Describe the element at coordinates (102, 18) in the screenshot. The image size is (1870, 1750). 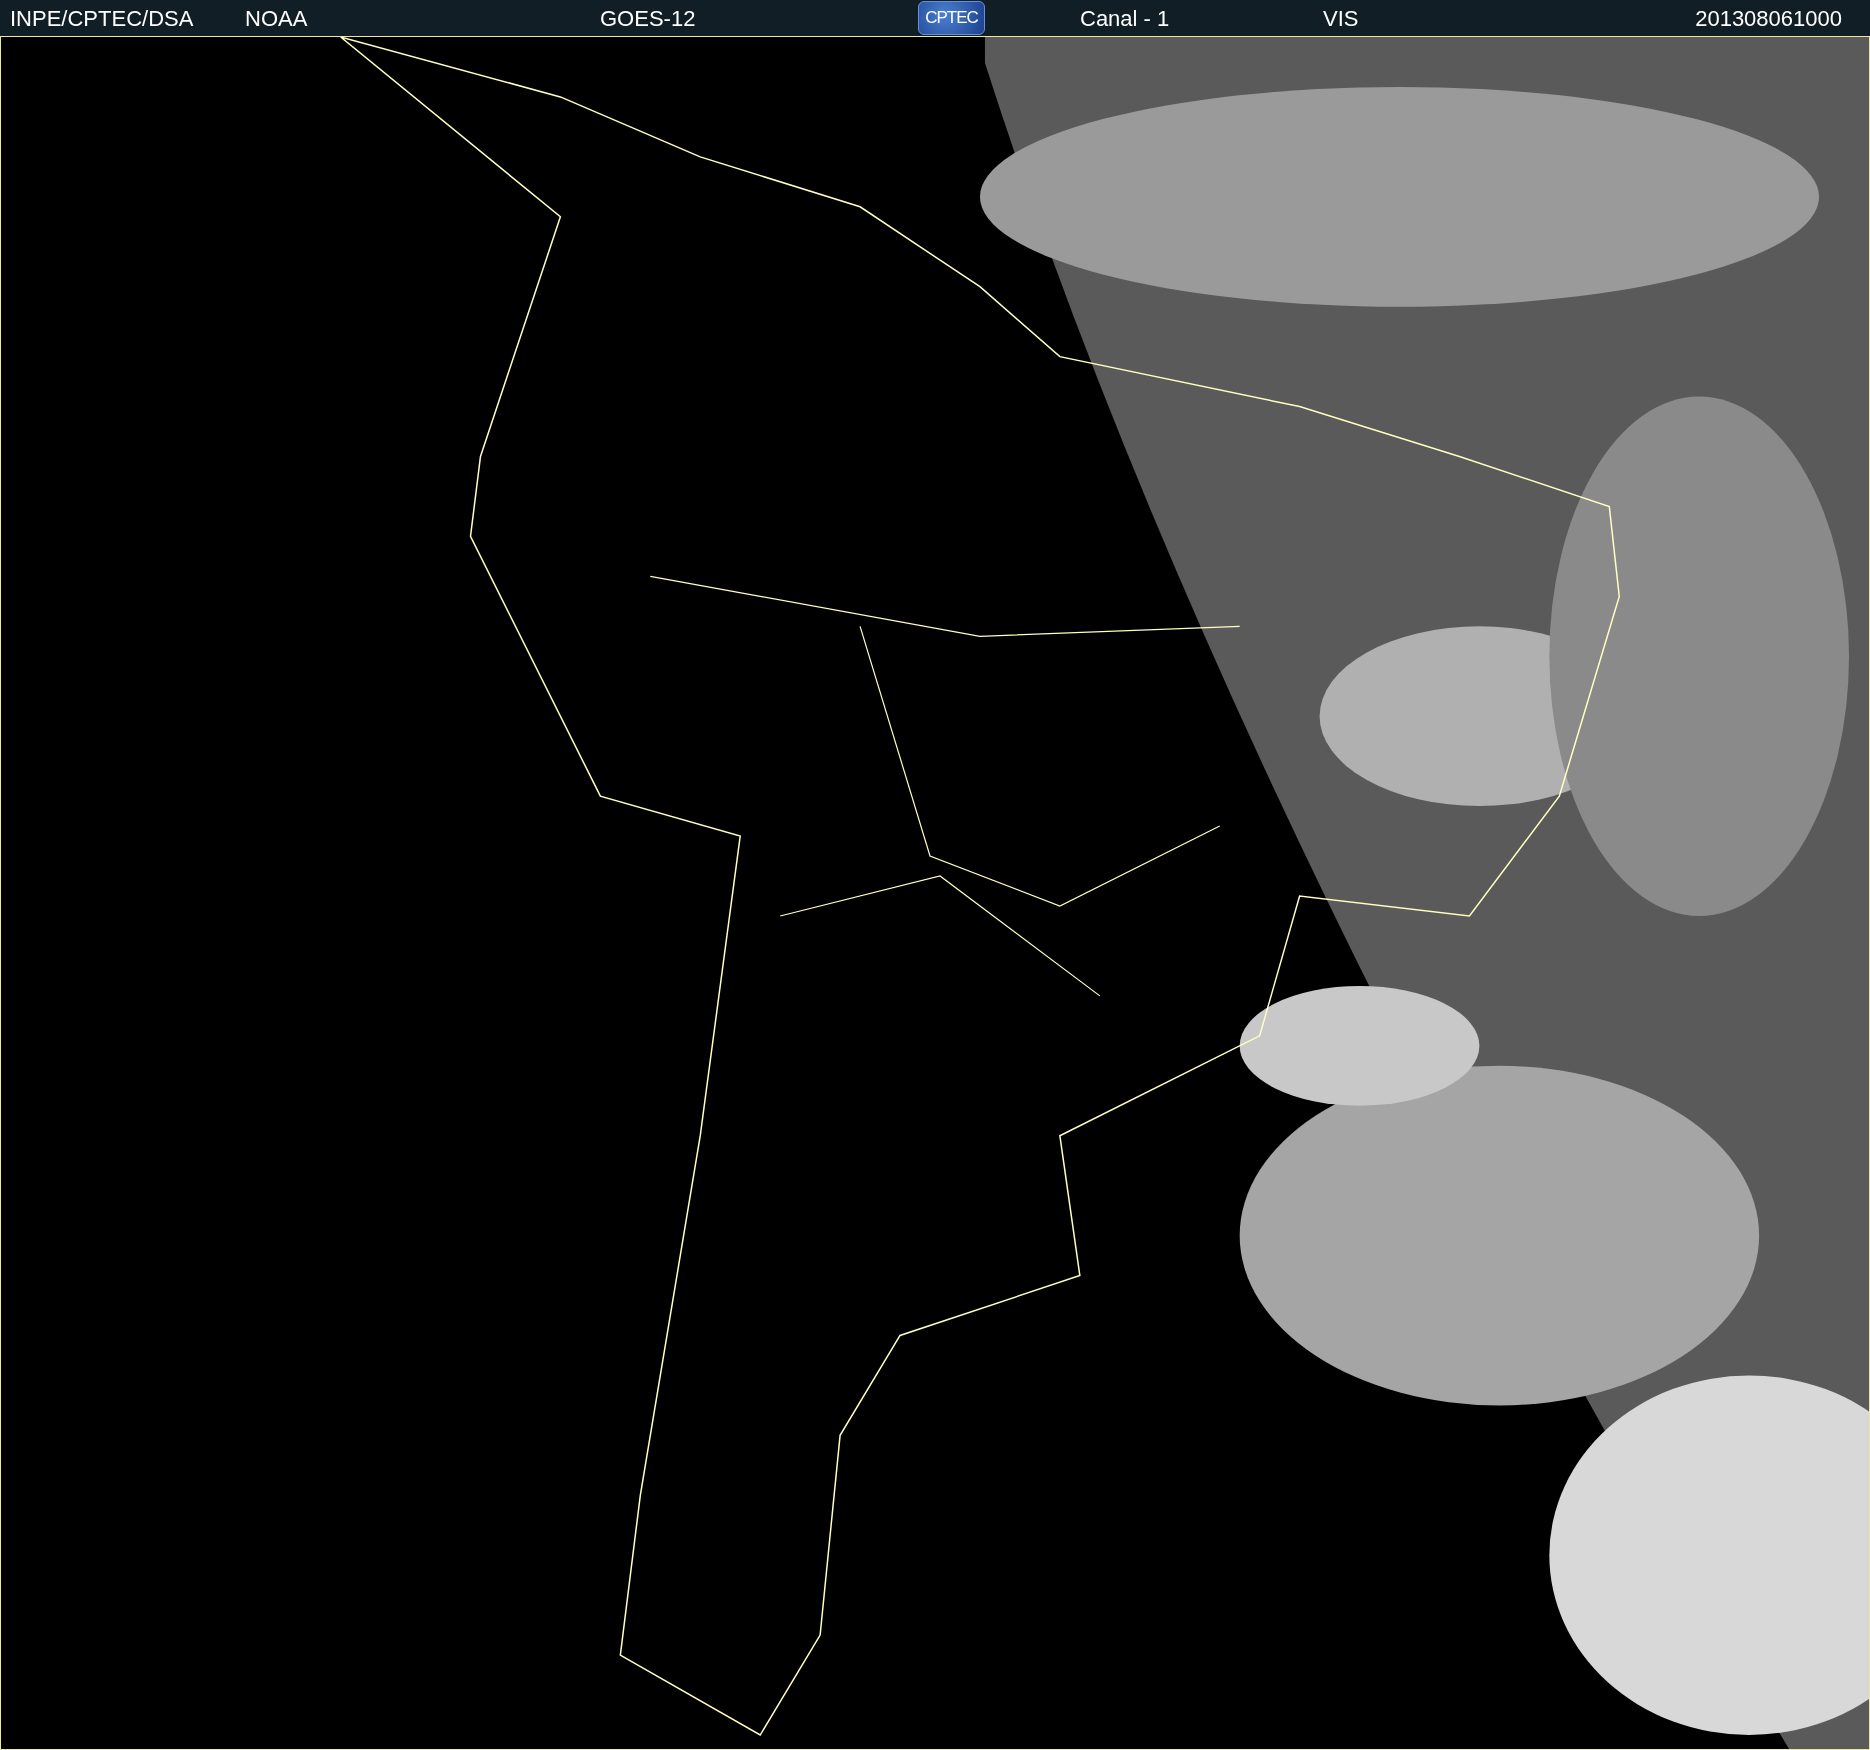
I see `header-label: INPE/CPTEC/DSA` at that location.